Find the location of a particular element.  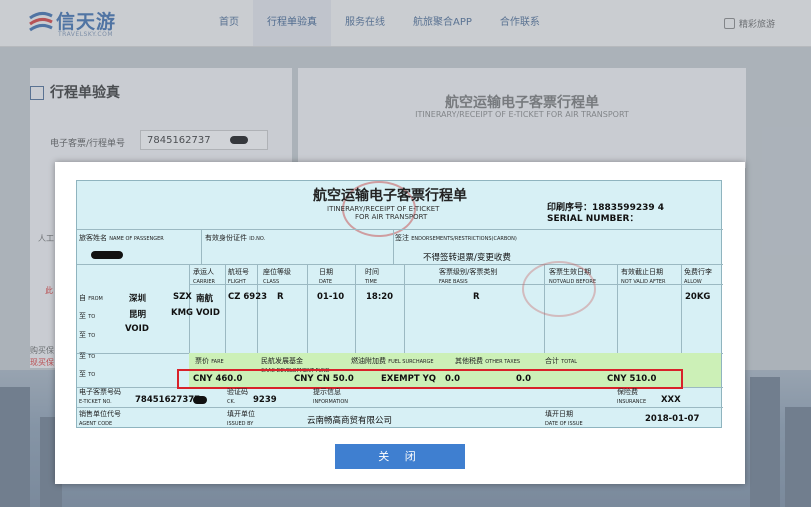

faint-seal is located at coordinates (559, 289).